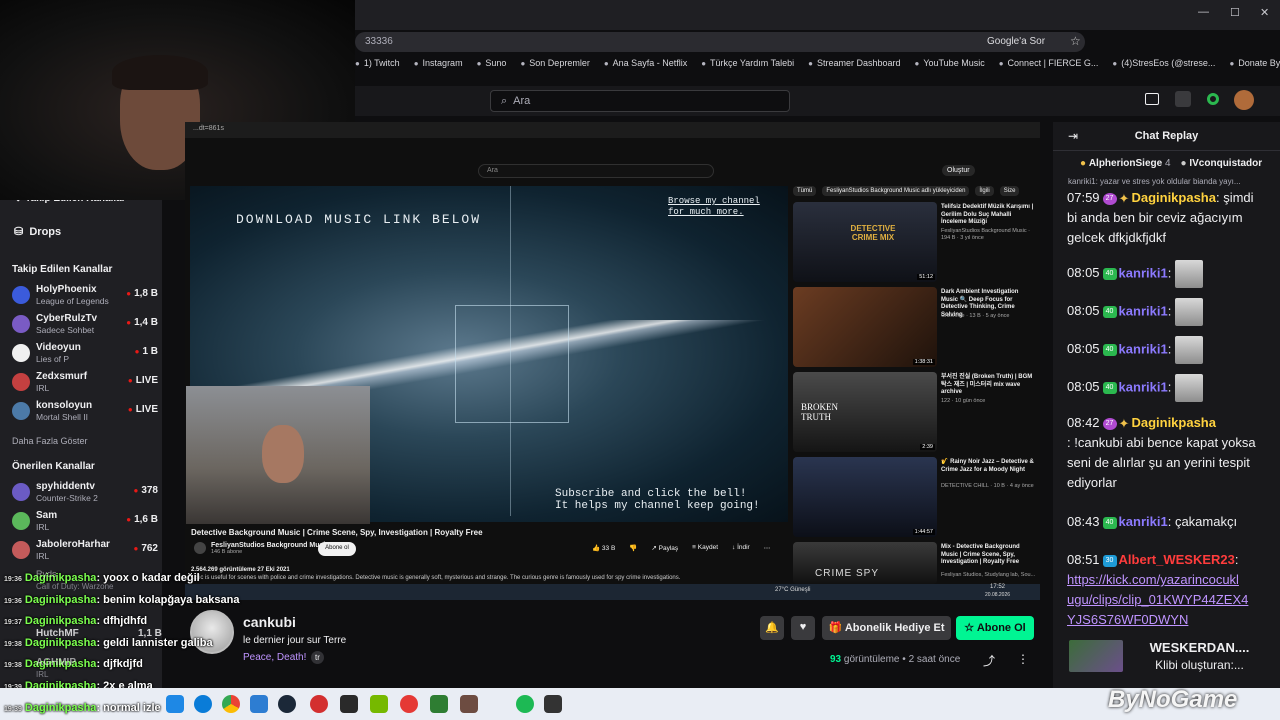 This screenshot has height=720, width=1280. I want to click on badge: 40, so click(1109, 522).